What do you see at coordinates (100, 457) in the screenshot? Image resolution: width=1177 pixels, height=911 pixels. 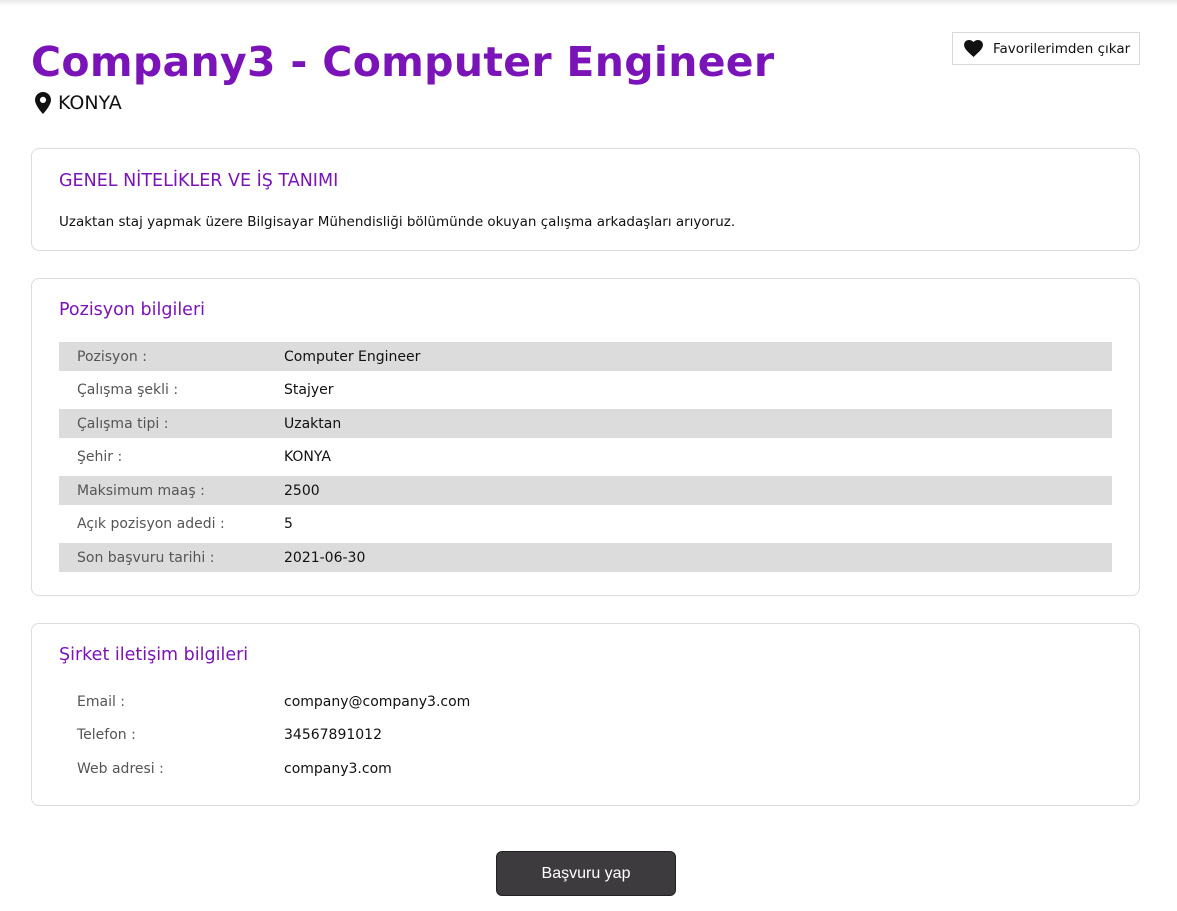 I see `row-label: Şehir :` at bounding box center [100, 457].